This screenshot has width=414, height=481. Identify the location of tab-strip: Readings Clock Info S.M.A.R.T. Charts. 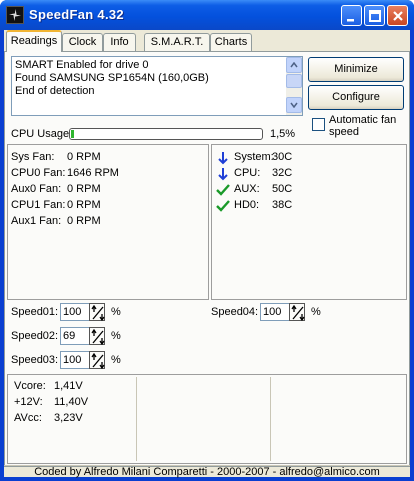
(207, 41).